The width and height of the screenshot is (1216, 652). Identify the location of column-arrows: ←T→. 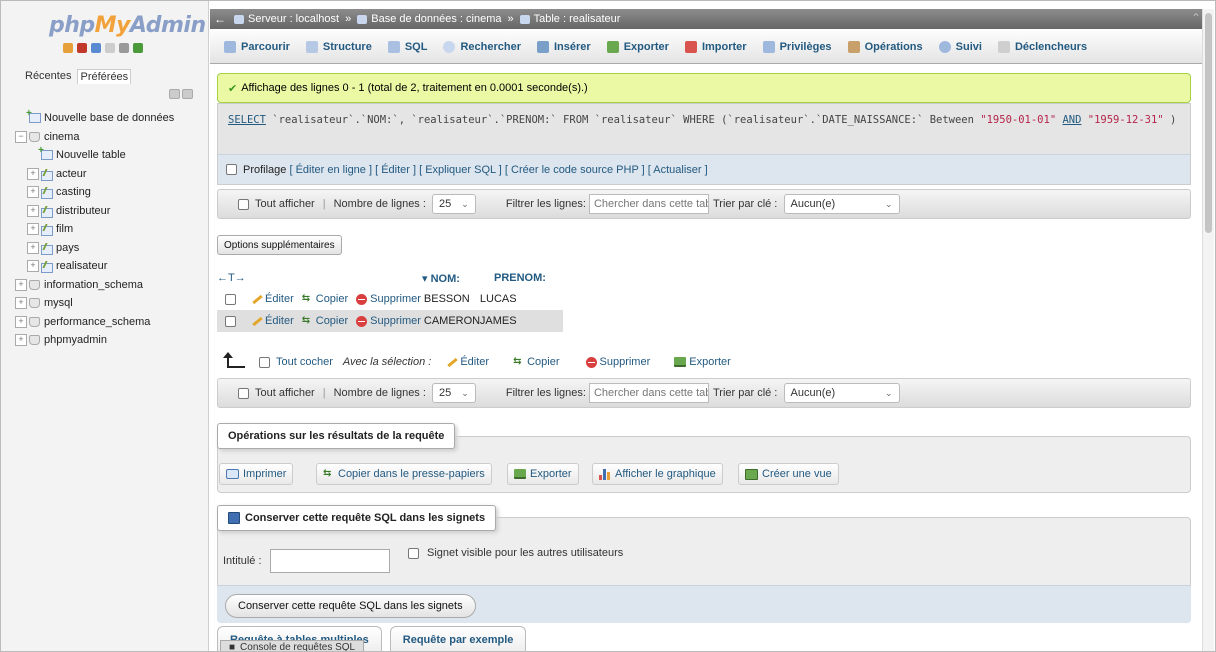
(319, 278).